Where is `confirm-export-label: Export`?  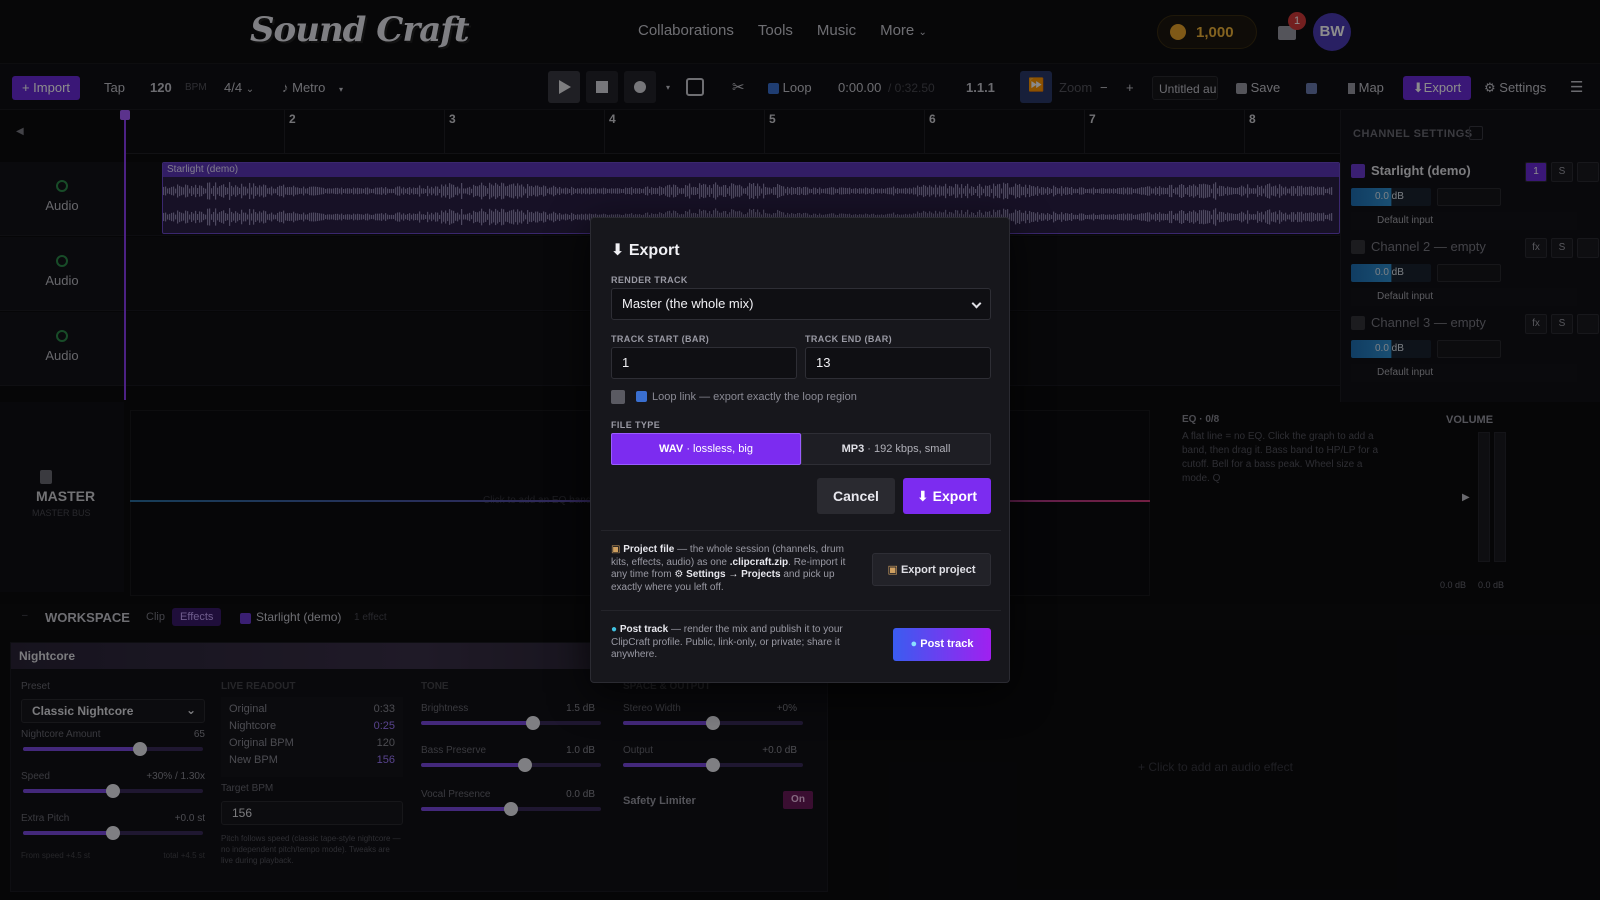 confirm-export-label: Export is located at coordinates (954, 496).